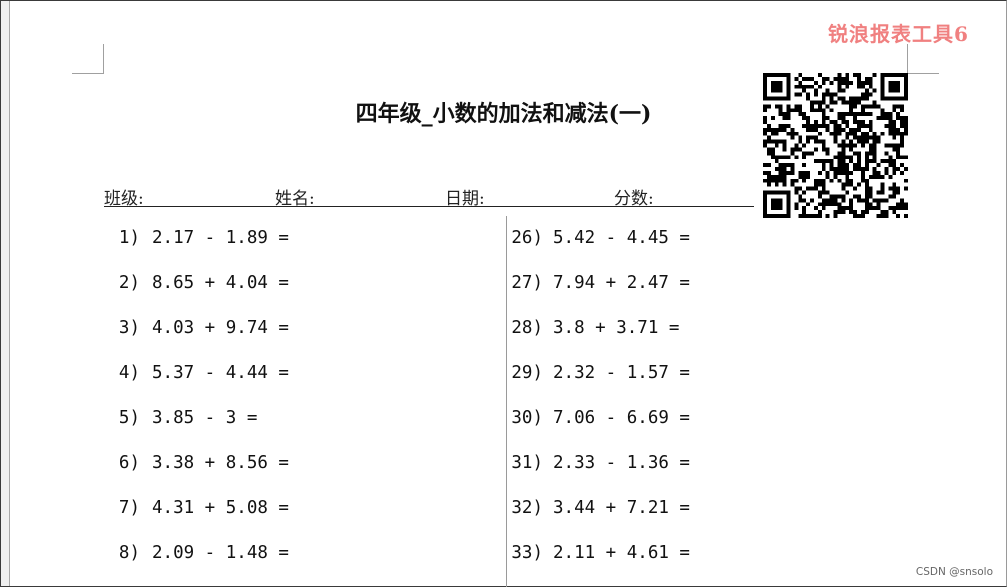  I want to click on page-left-margin-strip, so click(5, 293).